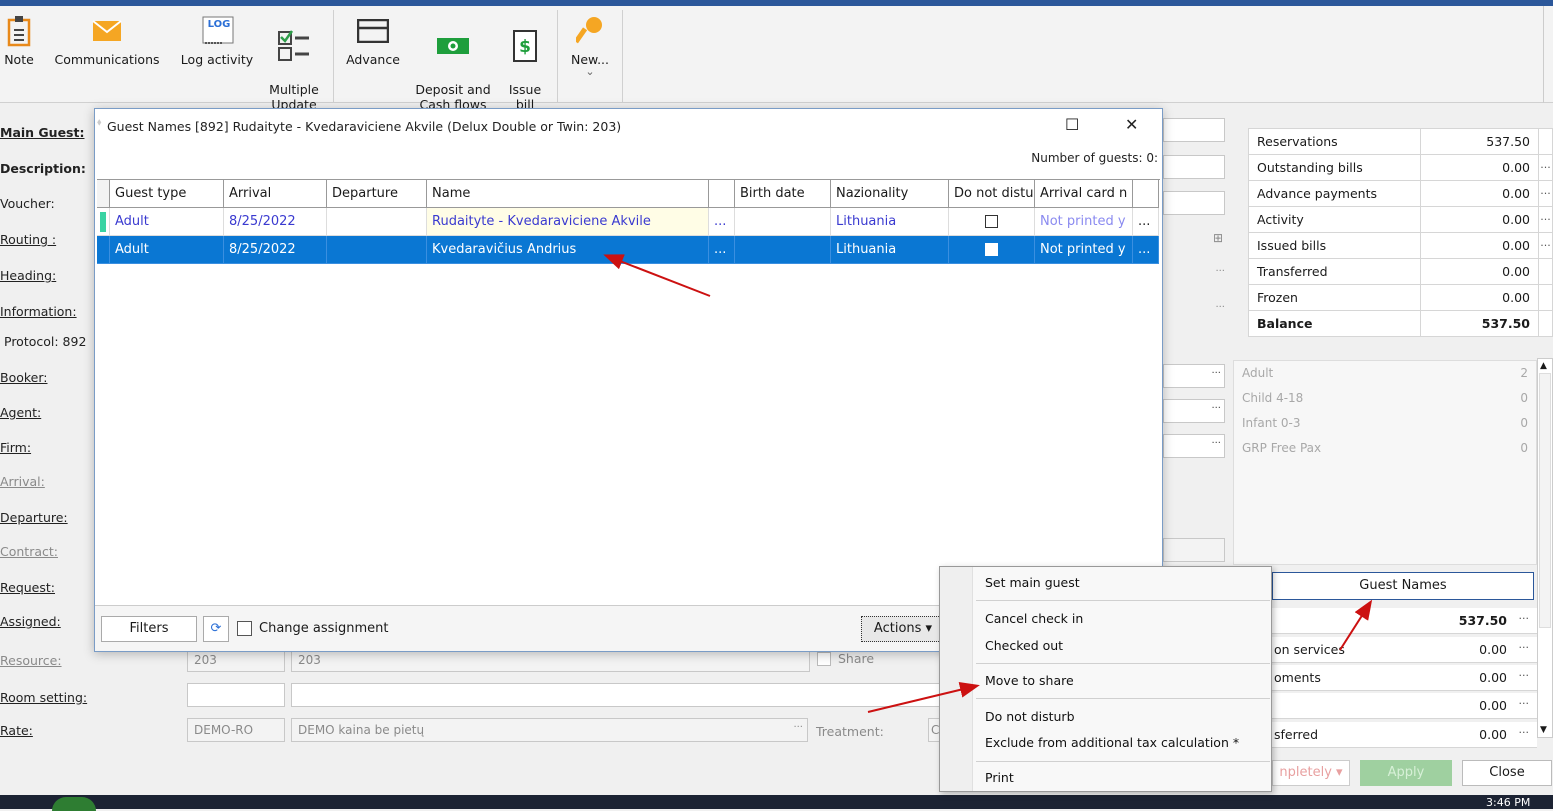  I want to click on main-guest-field, so click(1194, 130).